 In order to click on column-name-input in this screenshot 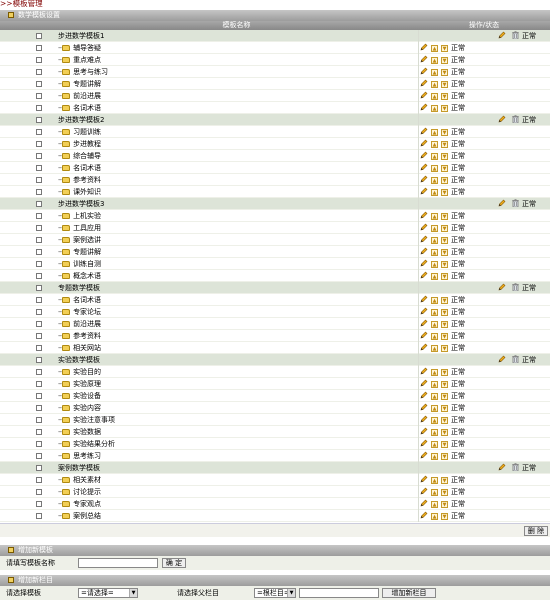, I will do `click(339, 593)`.